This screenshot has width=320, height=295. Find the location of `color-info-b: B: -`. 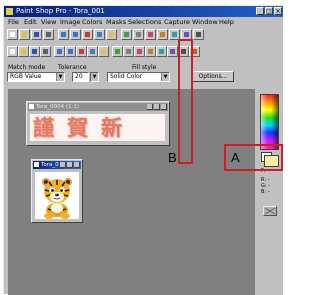

color-info-b: B: - is located at coordinates (265, 192).